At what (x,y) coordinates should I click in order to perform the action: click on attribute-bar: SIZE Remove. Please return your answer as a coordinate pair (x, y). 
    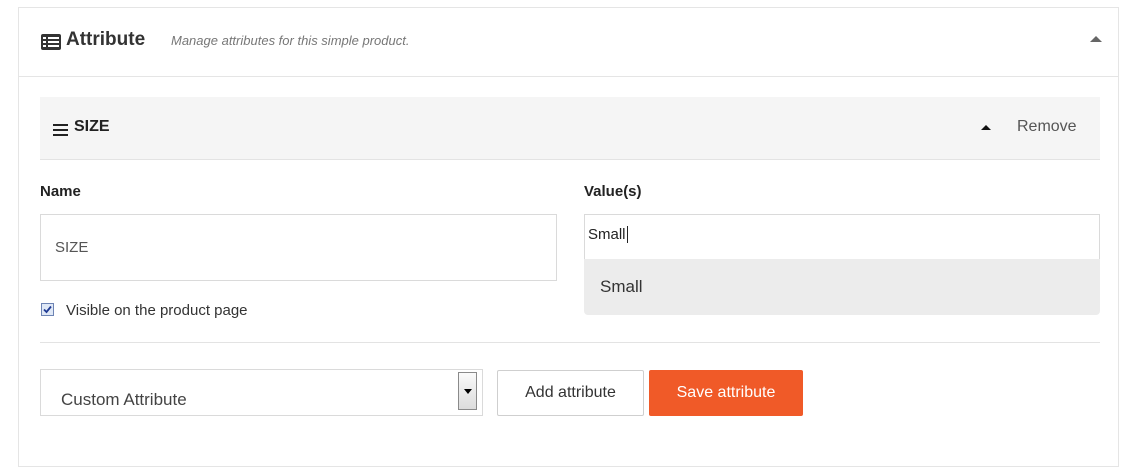
    Looking at the image, I should click on (570, 128).